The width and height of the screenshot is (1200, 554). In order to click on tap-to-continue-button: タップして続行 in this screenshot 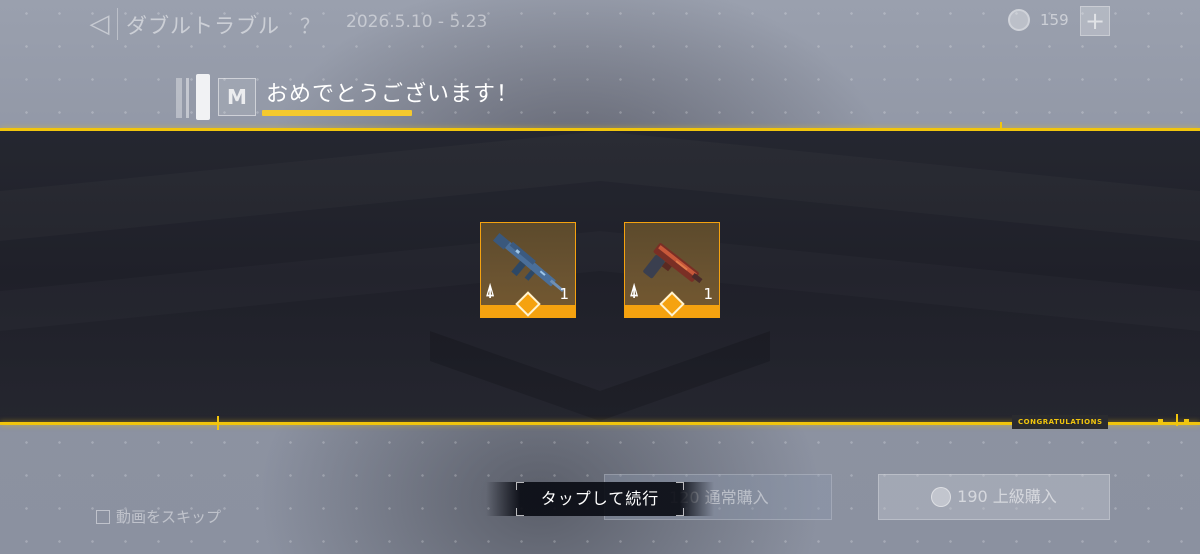, I will do `click(600, 499)`.